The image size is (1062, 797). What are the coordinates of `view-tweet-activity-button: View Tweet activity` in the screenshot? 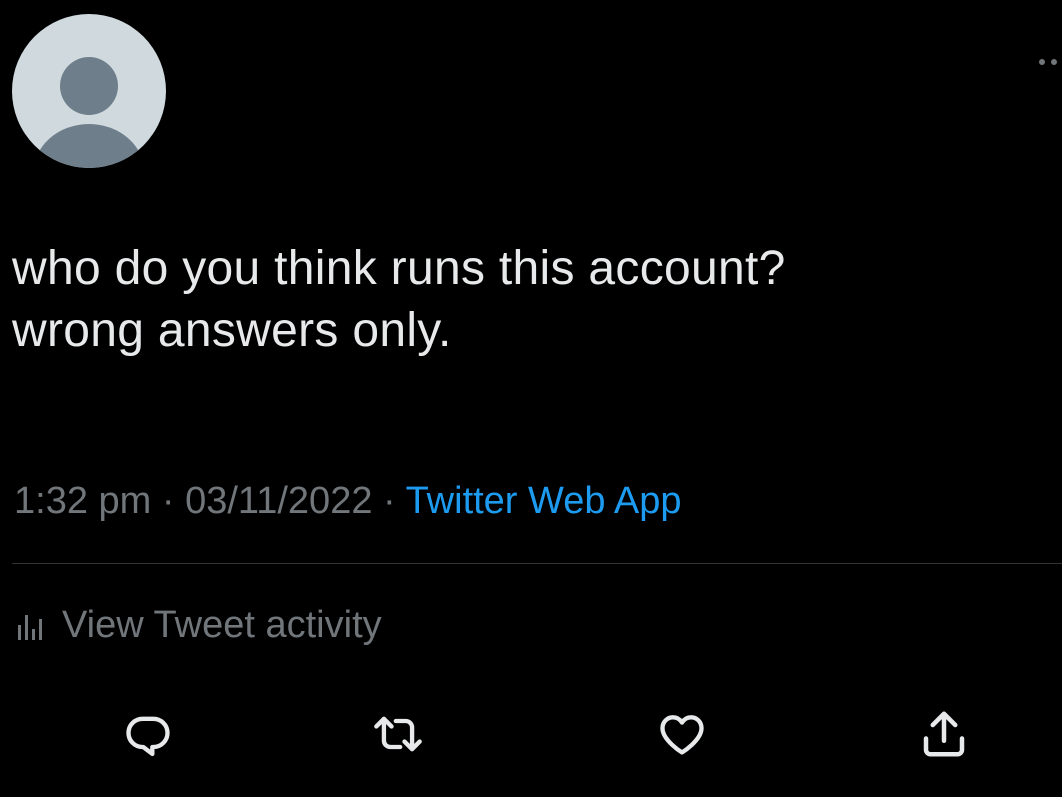 It's located at (198, 625).